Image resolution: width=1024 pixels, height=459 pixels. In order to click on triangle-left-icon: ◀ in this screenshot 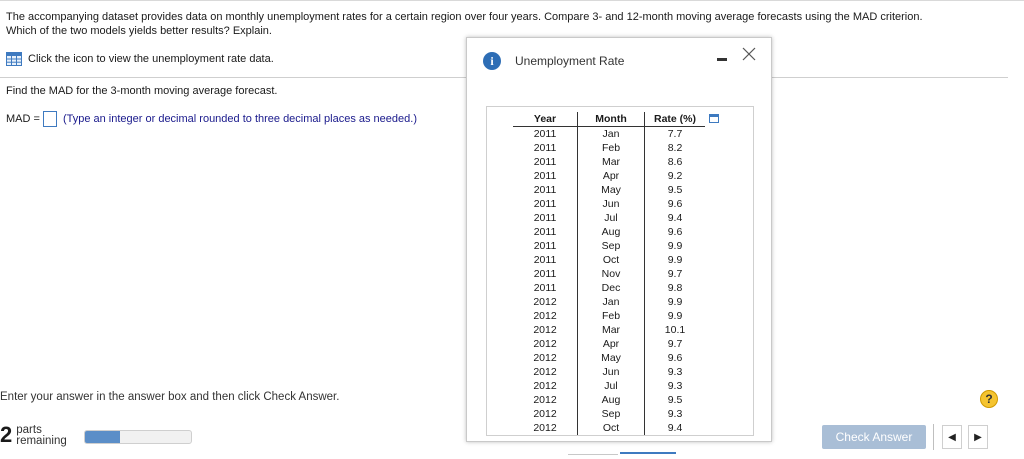, I will do `click(952, 437)`.